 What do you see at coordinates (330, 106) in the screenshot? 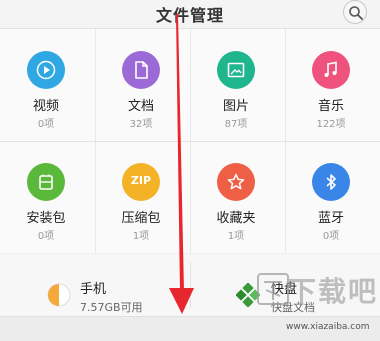
I see `category-label: 音乐` at bounding box center [330, 106].